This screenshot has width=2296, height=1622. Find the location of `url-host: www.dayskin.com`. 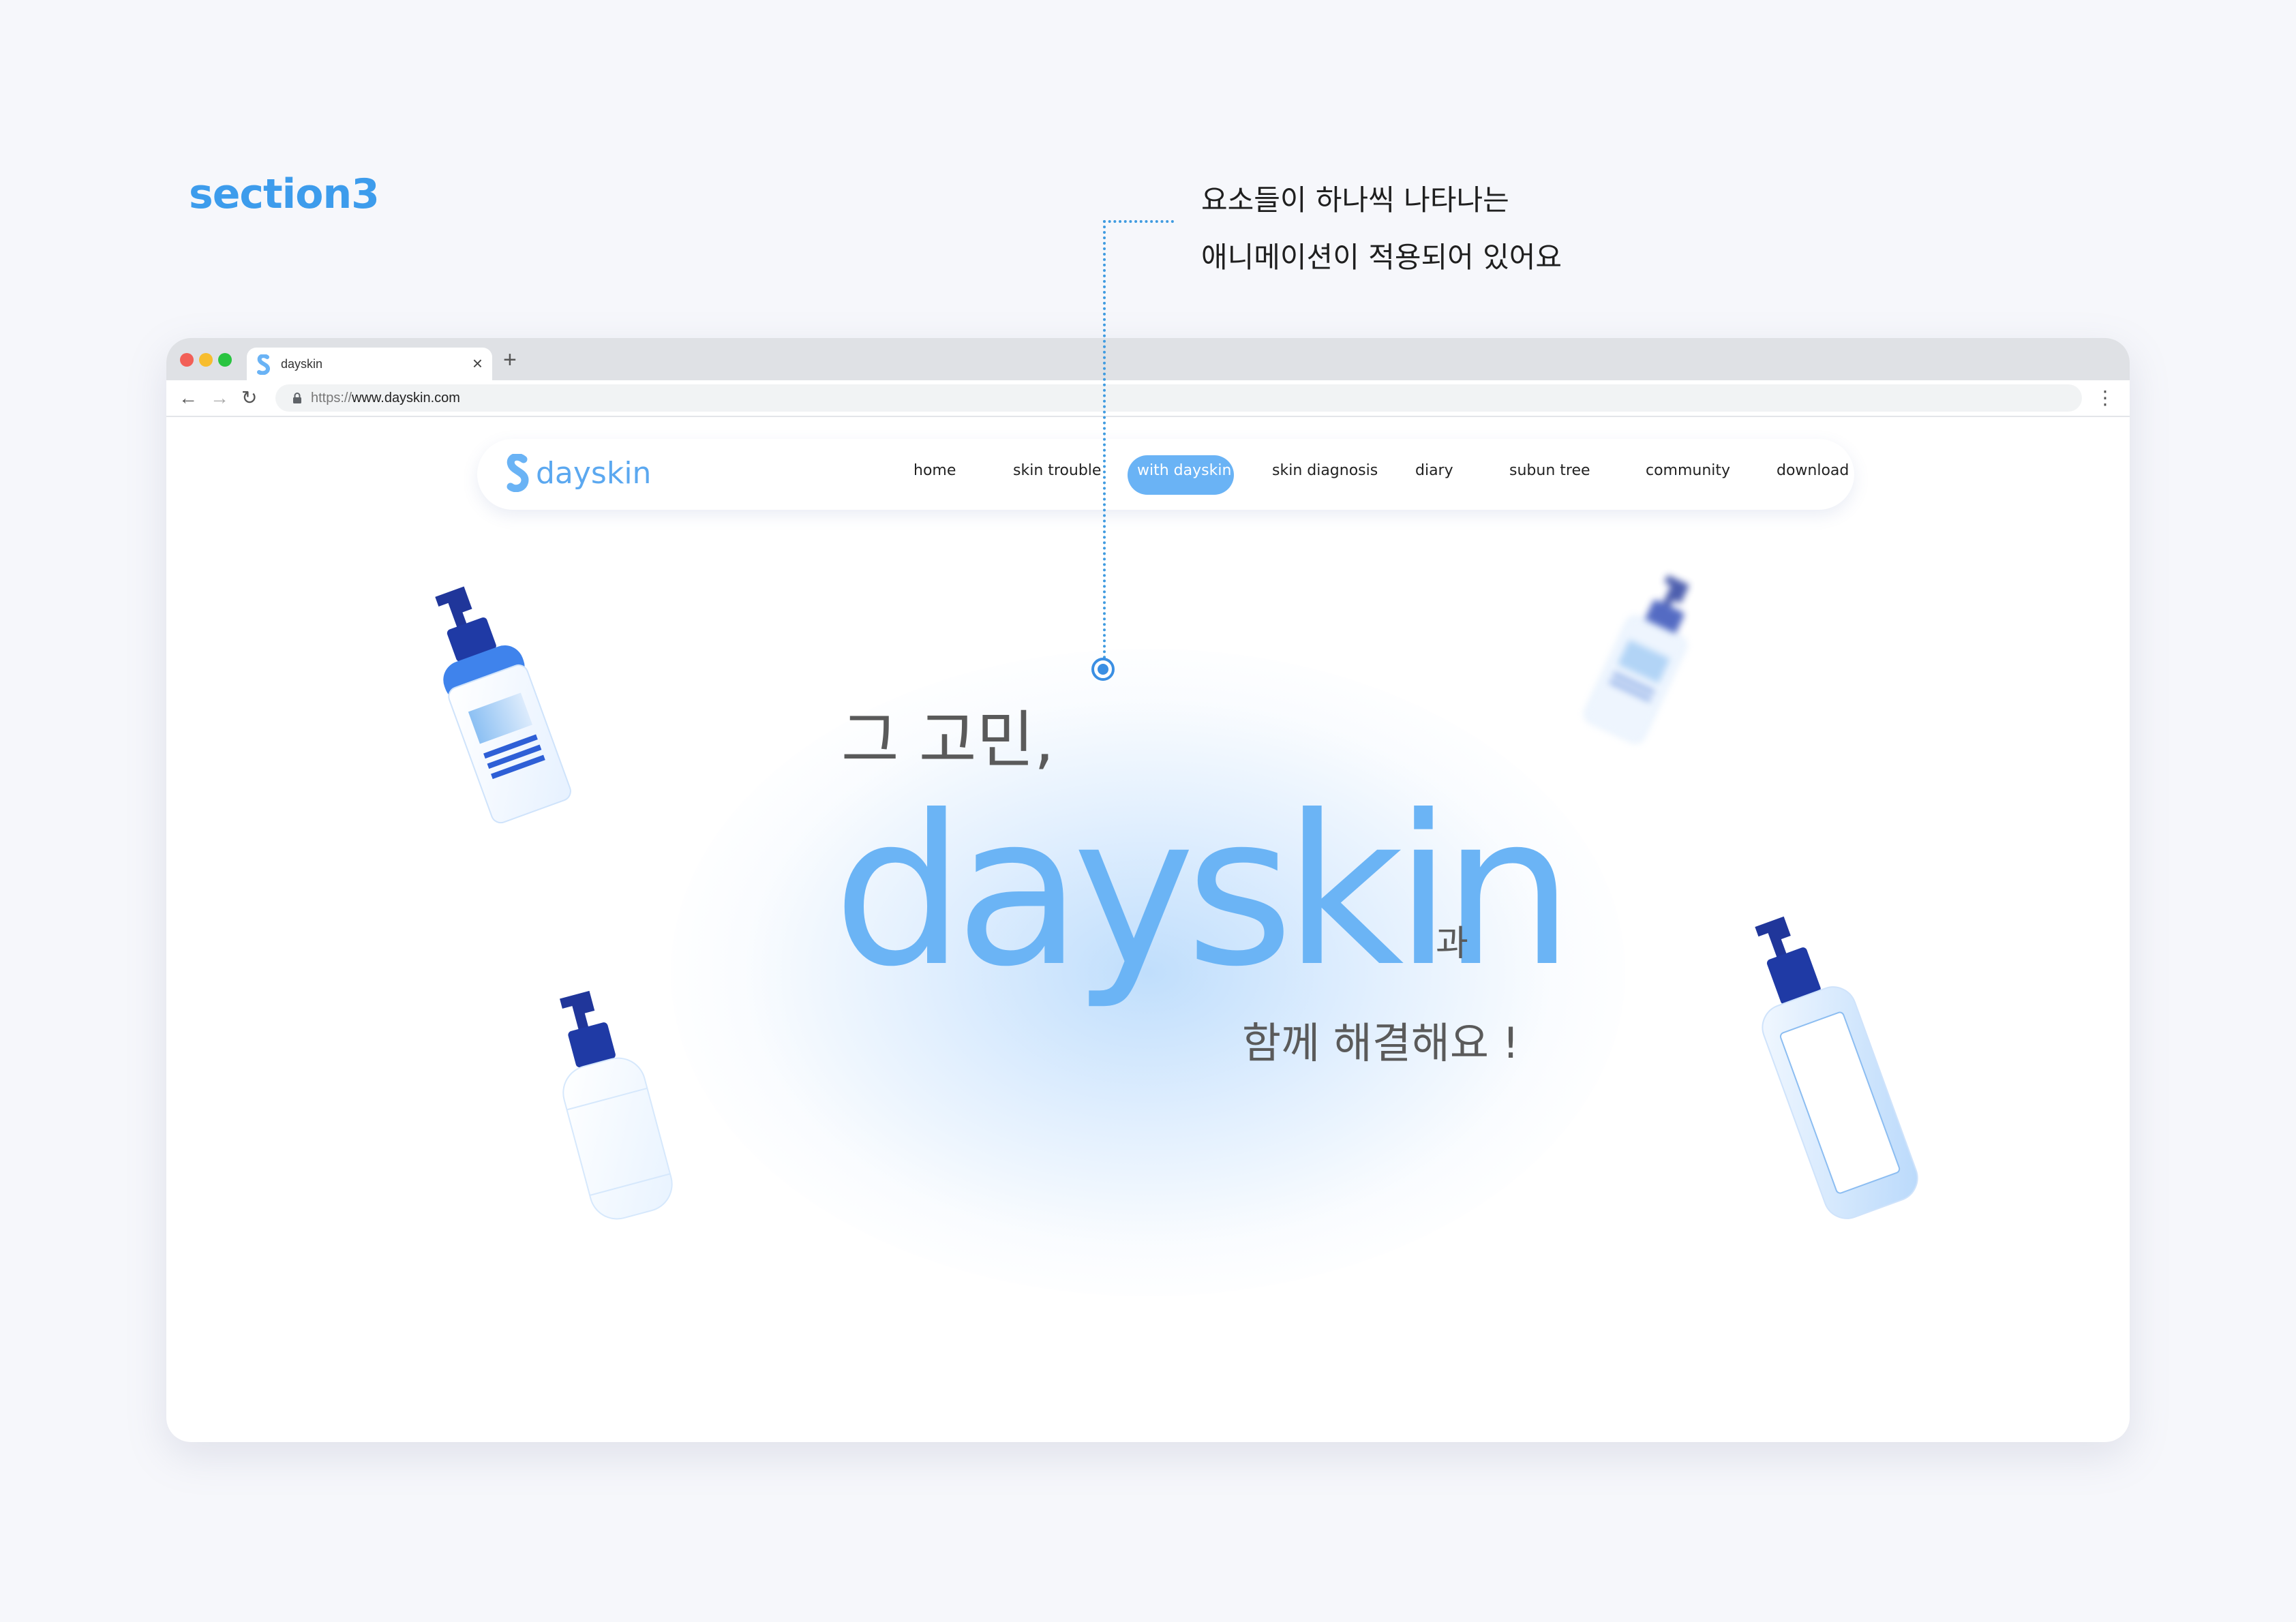

url-host: www.dayskin.com is located at coordinates (406, 398).